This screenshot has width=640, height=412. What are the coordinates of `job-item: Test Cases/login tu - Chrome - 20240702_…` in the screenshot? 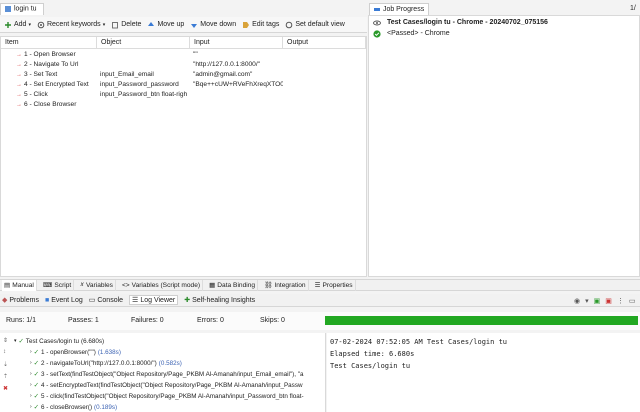 It's located at (460, 22).